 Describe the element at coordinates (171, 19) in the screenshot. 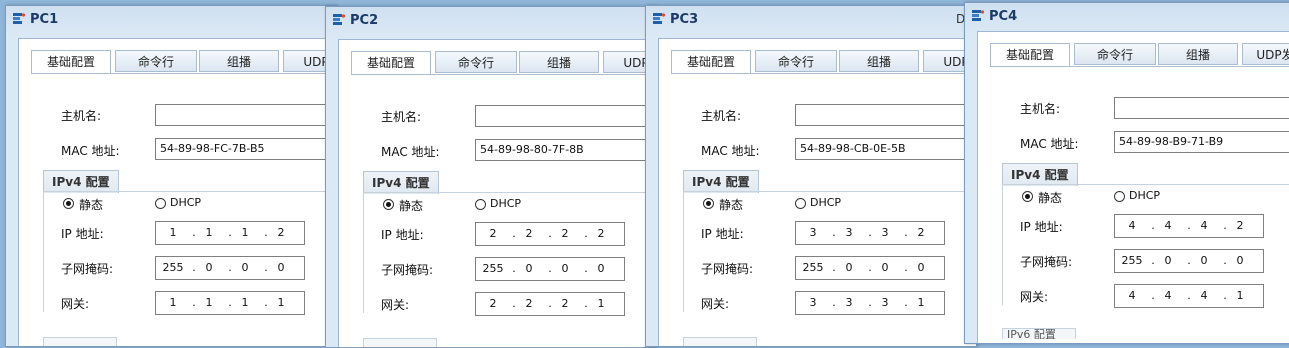

I see `window-titlebar: PC1` at that location.